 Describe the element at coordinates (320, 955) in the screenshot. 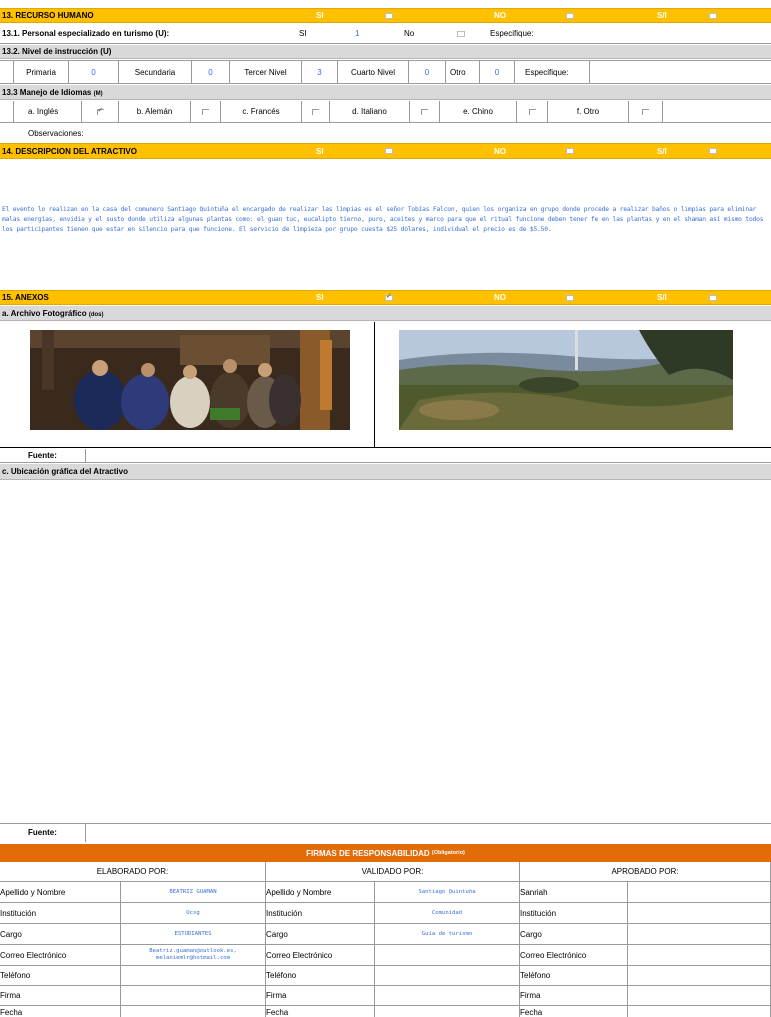

I see `validado-label-correo: Correo Electrónico` at that location.